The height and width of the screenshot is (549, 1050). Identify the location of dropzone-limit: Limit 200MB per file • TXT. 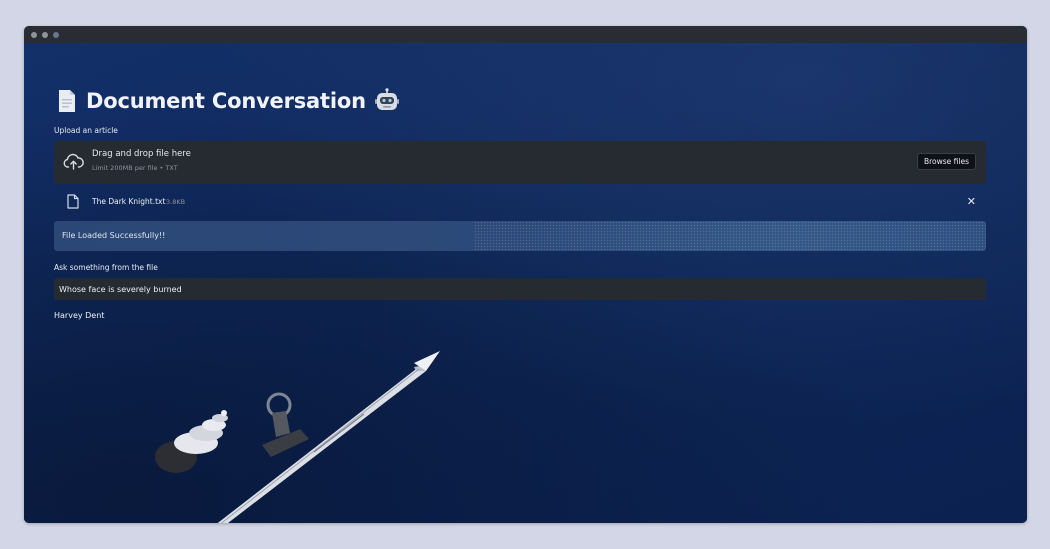
(135, 168).